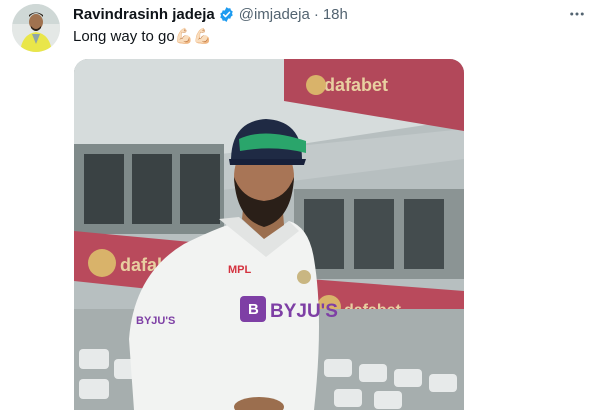 The image size is (600, 410). Describe the element at coordinates (124, 36) in the screenshot. I see `tweet-text-body: Long way to go` at that location.